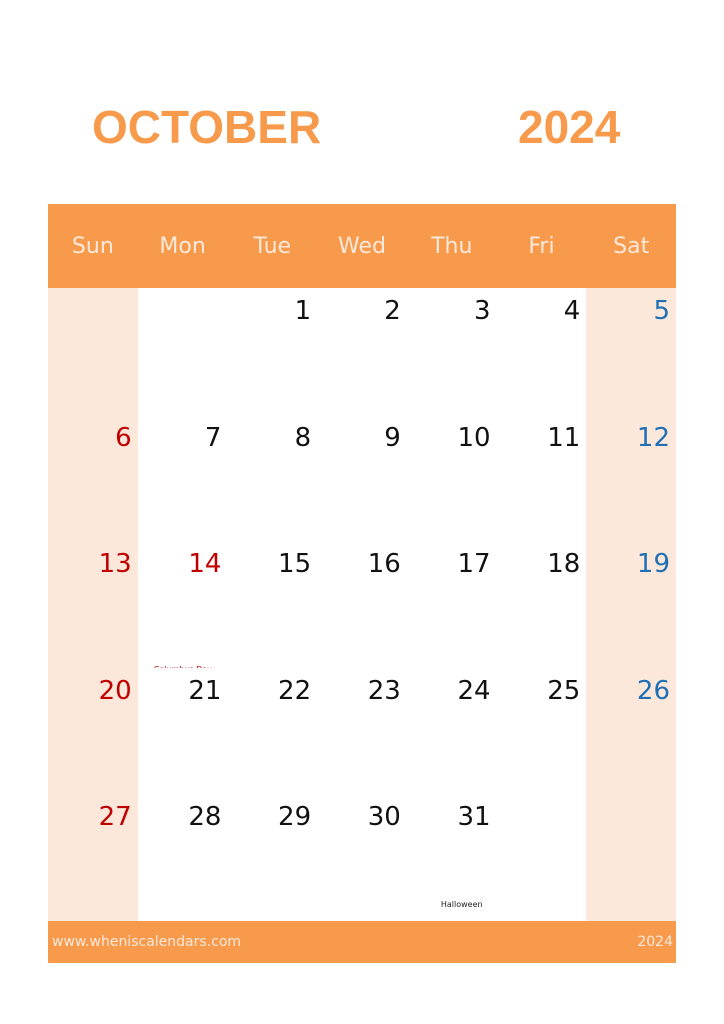 The image size is (724, 1024). Describe the element at coordinates (541, 477) in the screenshot. I see `day-cell: 11` at that location.